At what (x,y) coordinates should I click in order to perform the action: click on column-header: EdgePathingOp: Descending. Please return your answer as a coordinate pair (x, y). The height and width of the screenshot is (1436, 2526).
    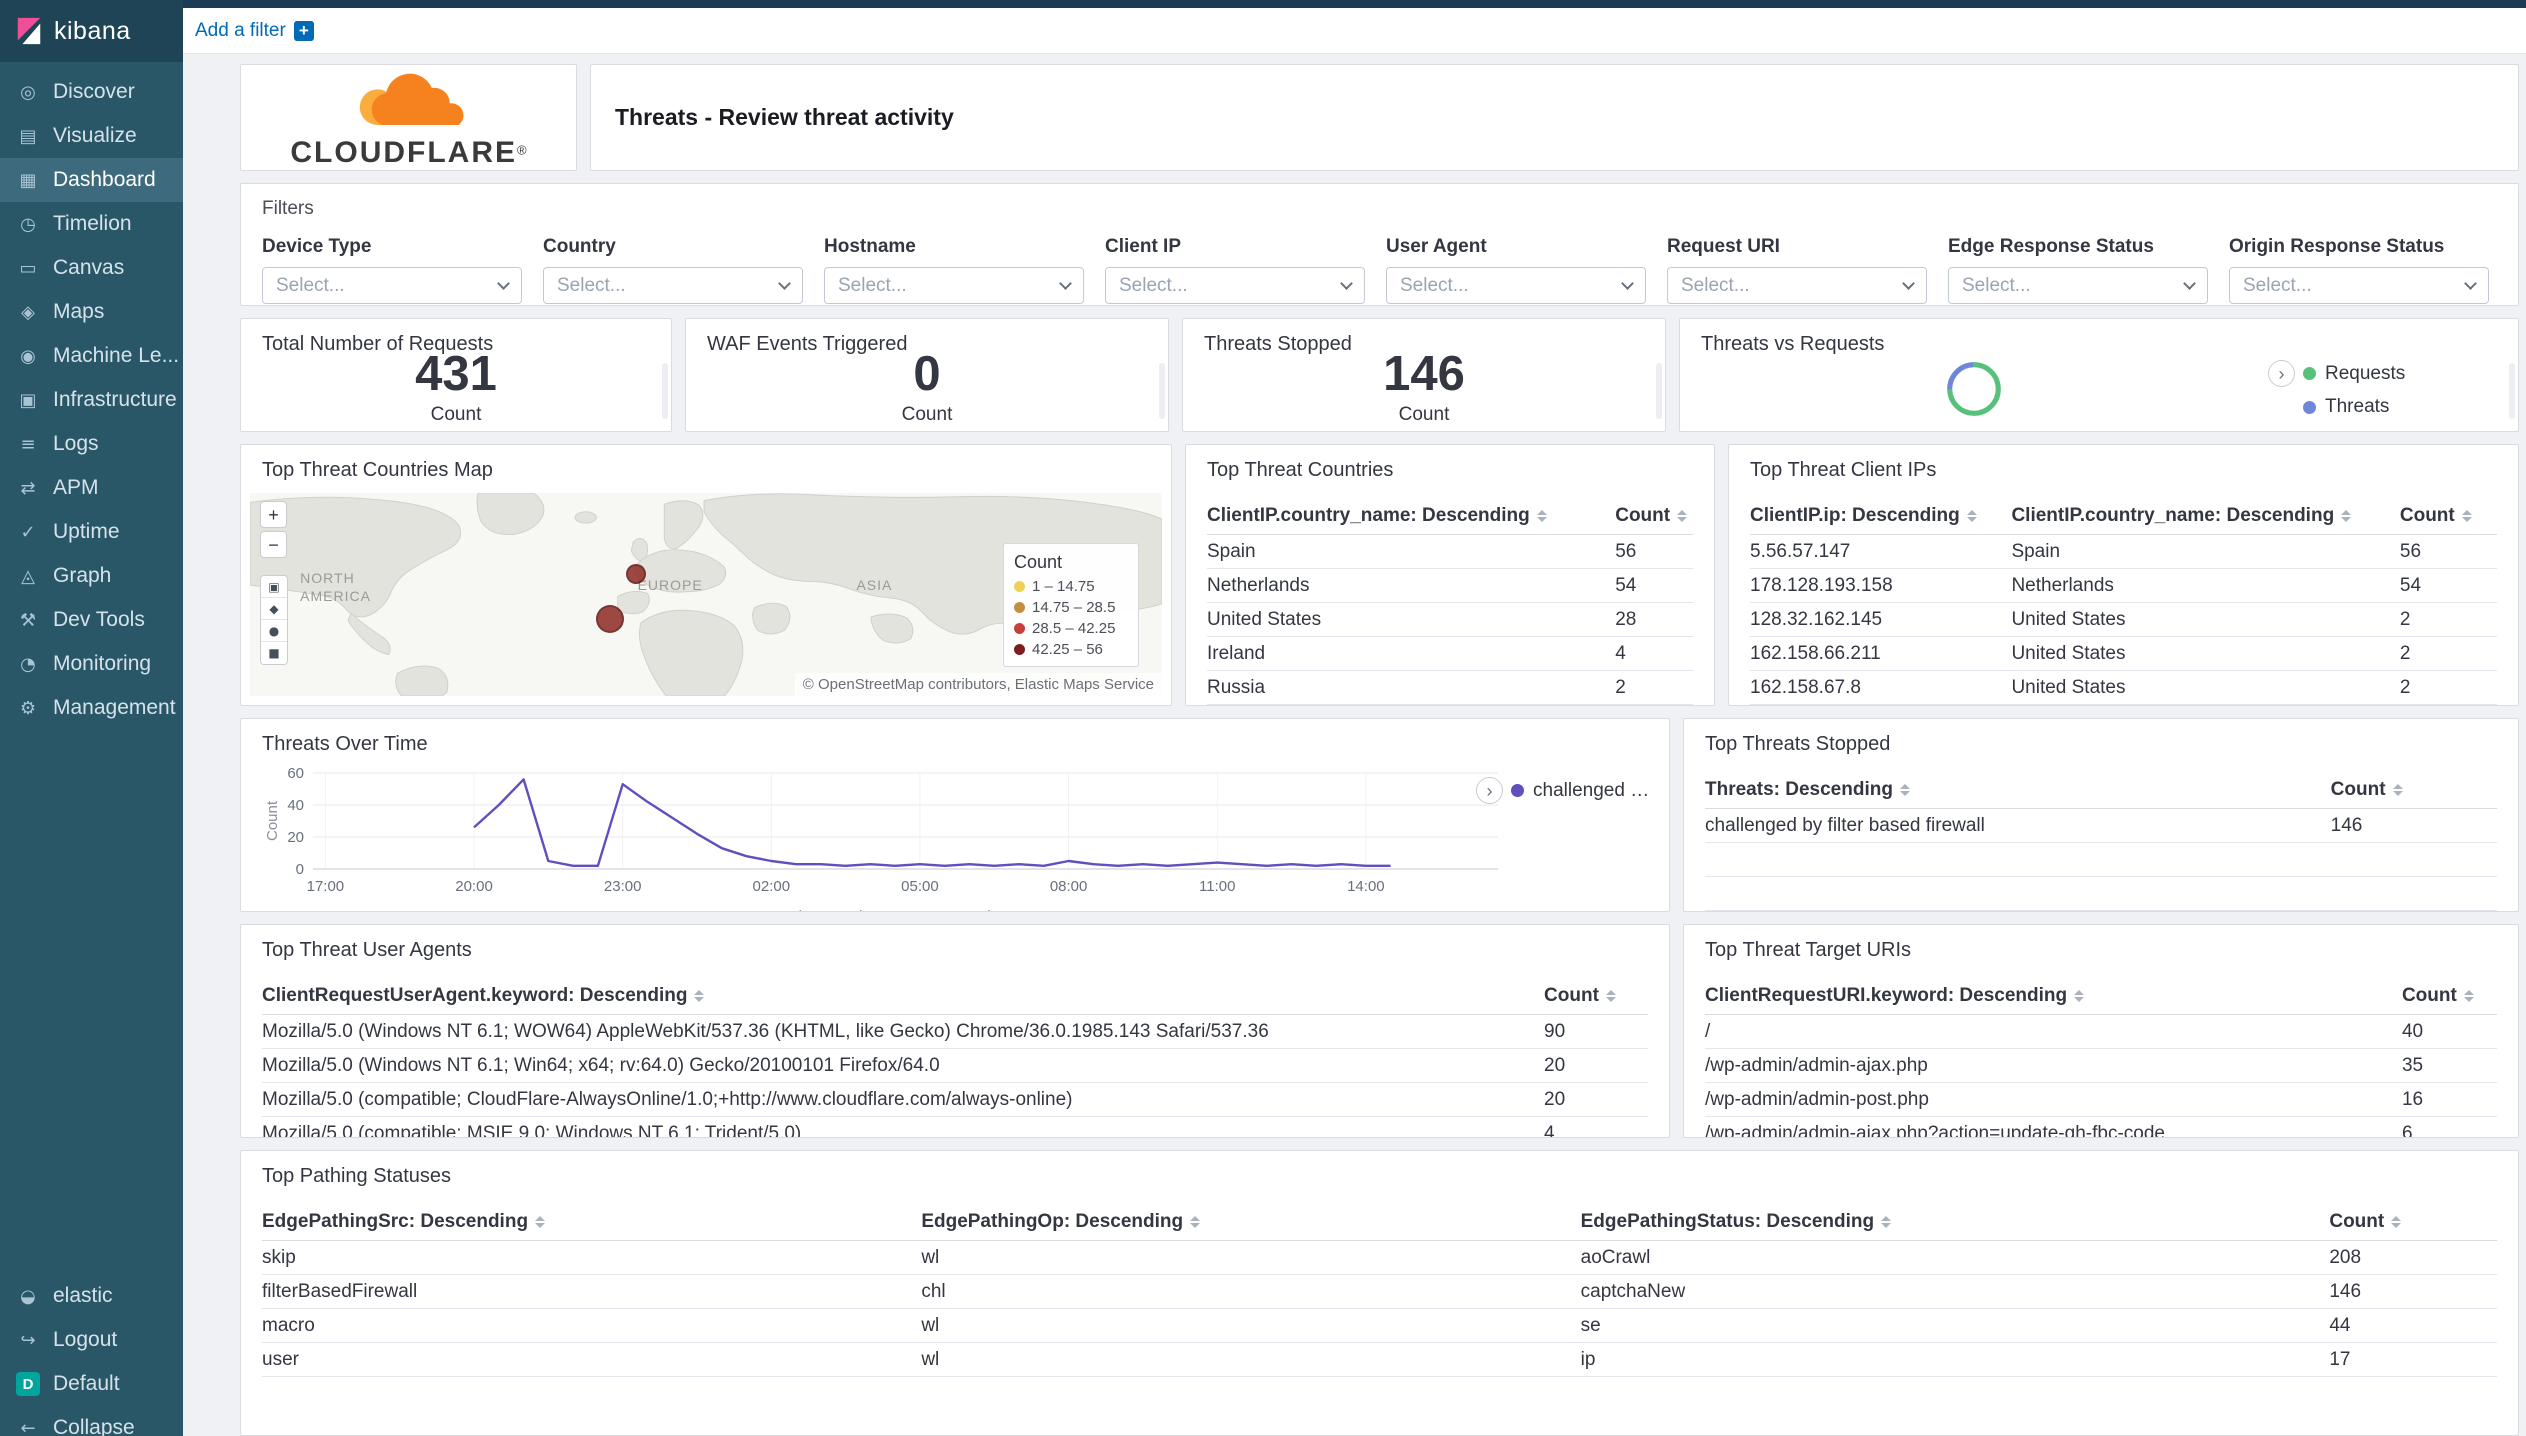
    Looking at the image, I should click on (1251, 1223).